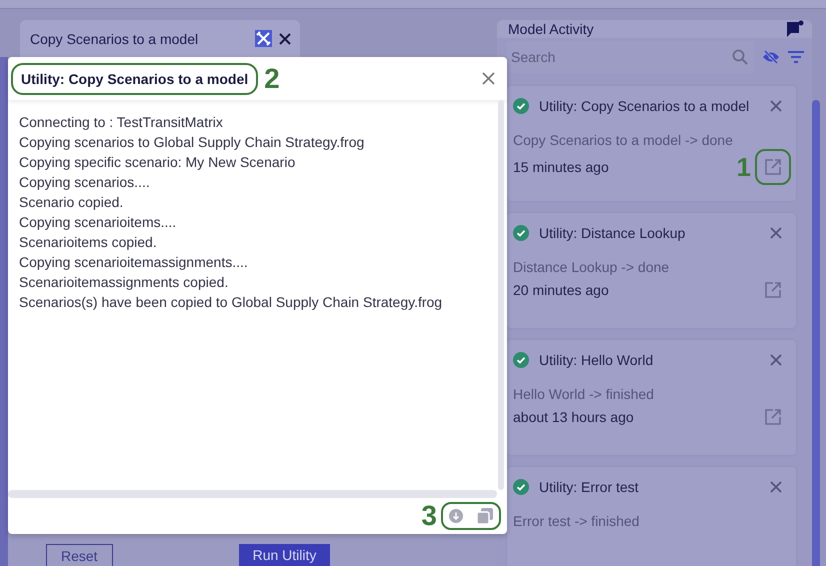  What do you see at coordinates (124, 282) in the screenshot?
I see `log-line: Scenarioitemassignments copied.` at bounding box center [124, 282].